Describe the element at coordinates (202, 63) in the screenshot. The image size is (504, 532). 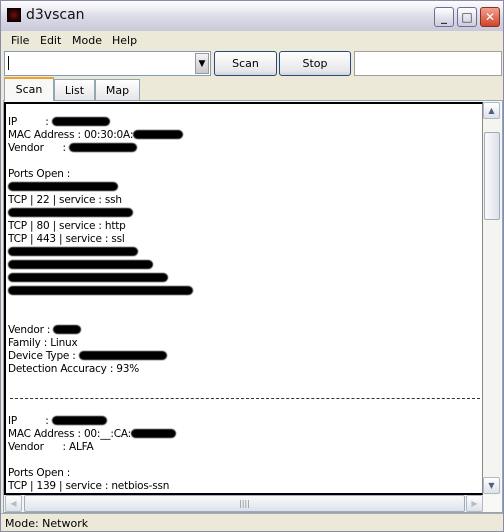
I see `chevron-down-icon: ▼` at that location.